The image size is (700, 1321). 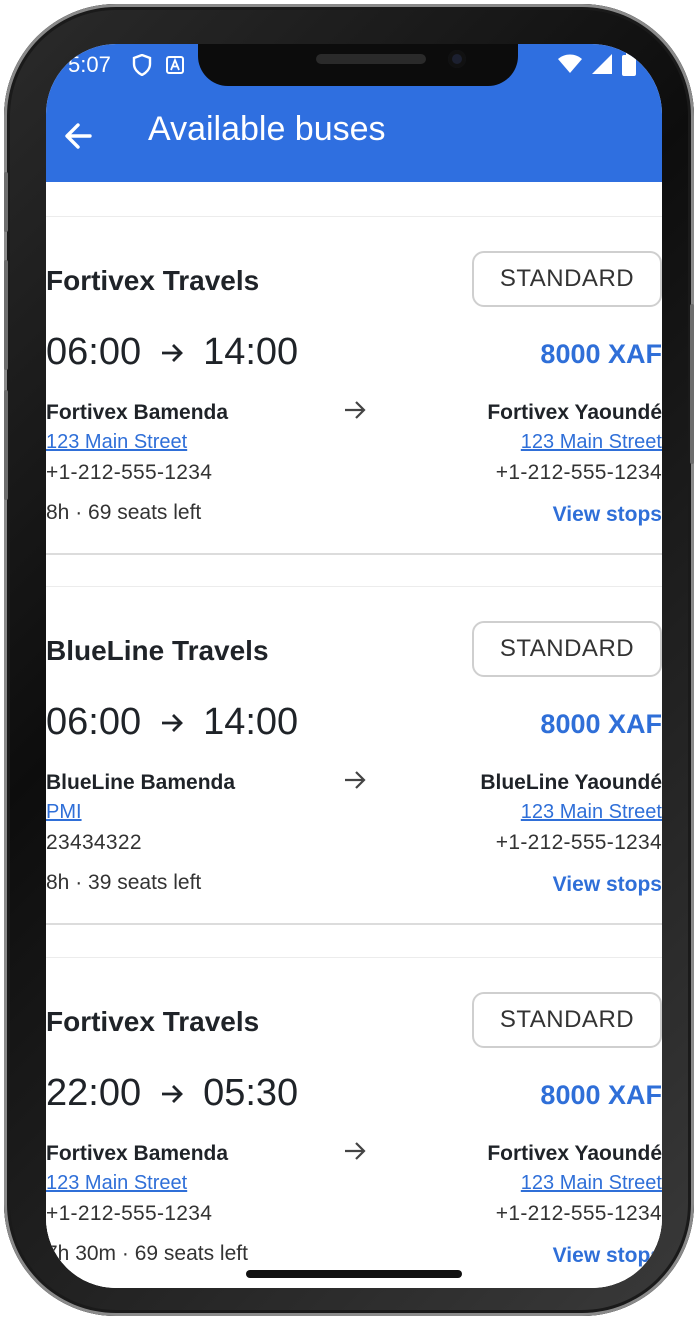 What do you see at coordinates (602, 64) in the screenshot?
I see `signal-icon` at bounding box center [602, 64].